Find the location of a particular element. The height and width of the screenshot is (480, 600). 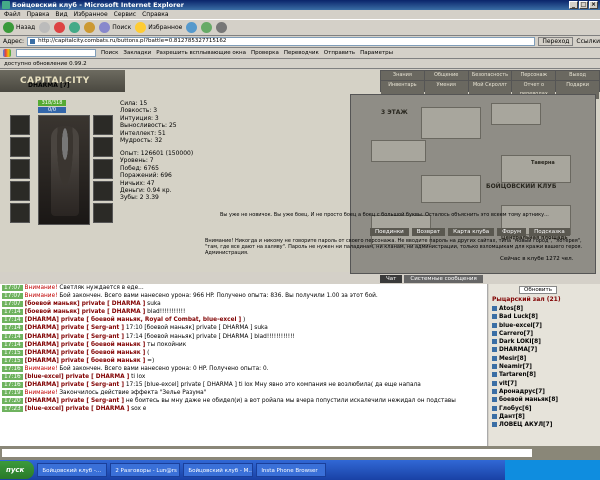

player-name: vit[7] is located at coordinates (508, 384).